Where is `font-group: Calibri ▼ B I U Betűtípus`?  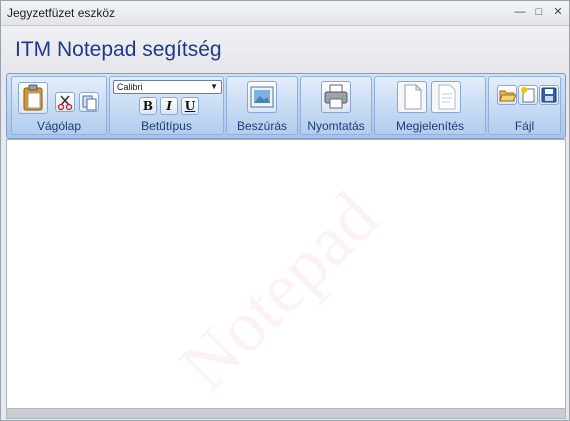
font-group: Calibri ▼ B I U Betűtípus is located at coordinates (166, 105).